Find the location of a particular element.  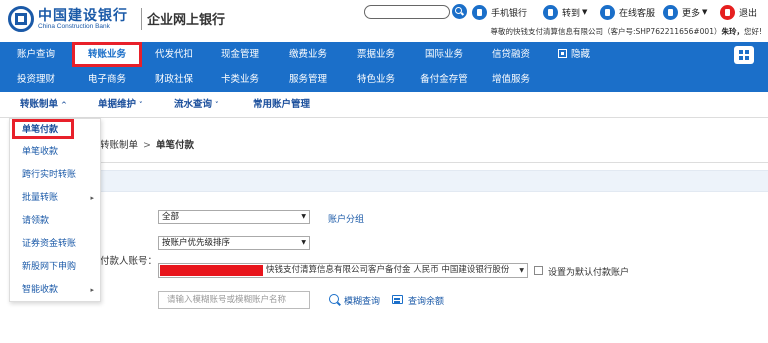

menu-item-label: 智能收款 is located at coordinates (40, 290).